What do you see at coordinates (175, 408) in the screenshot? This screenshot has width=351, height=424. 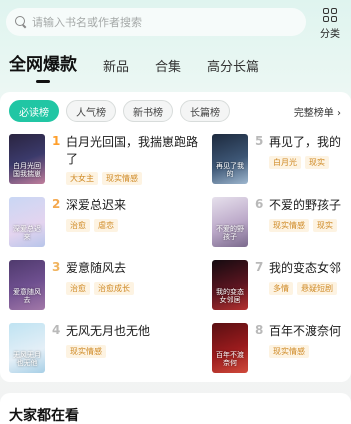 I see `everyone-watching-section: 大家都在看` at bounding box center [175, 408].